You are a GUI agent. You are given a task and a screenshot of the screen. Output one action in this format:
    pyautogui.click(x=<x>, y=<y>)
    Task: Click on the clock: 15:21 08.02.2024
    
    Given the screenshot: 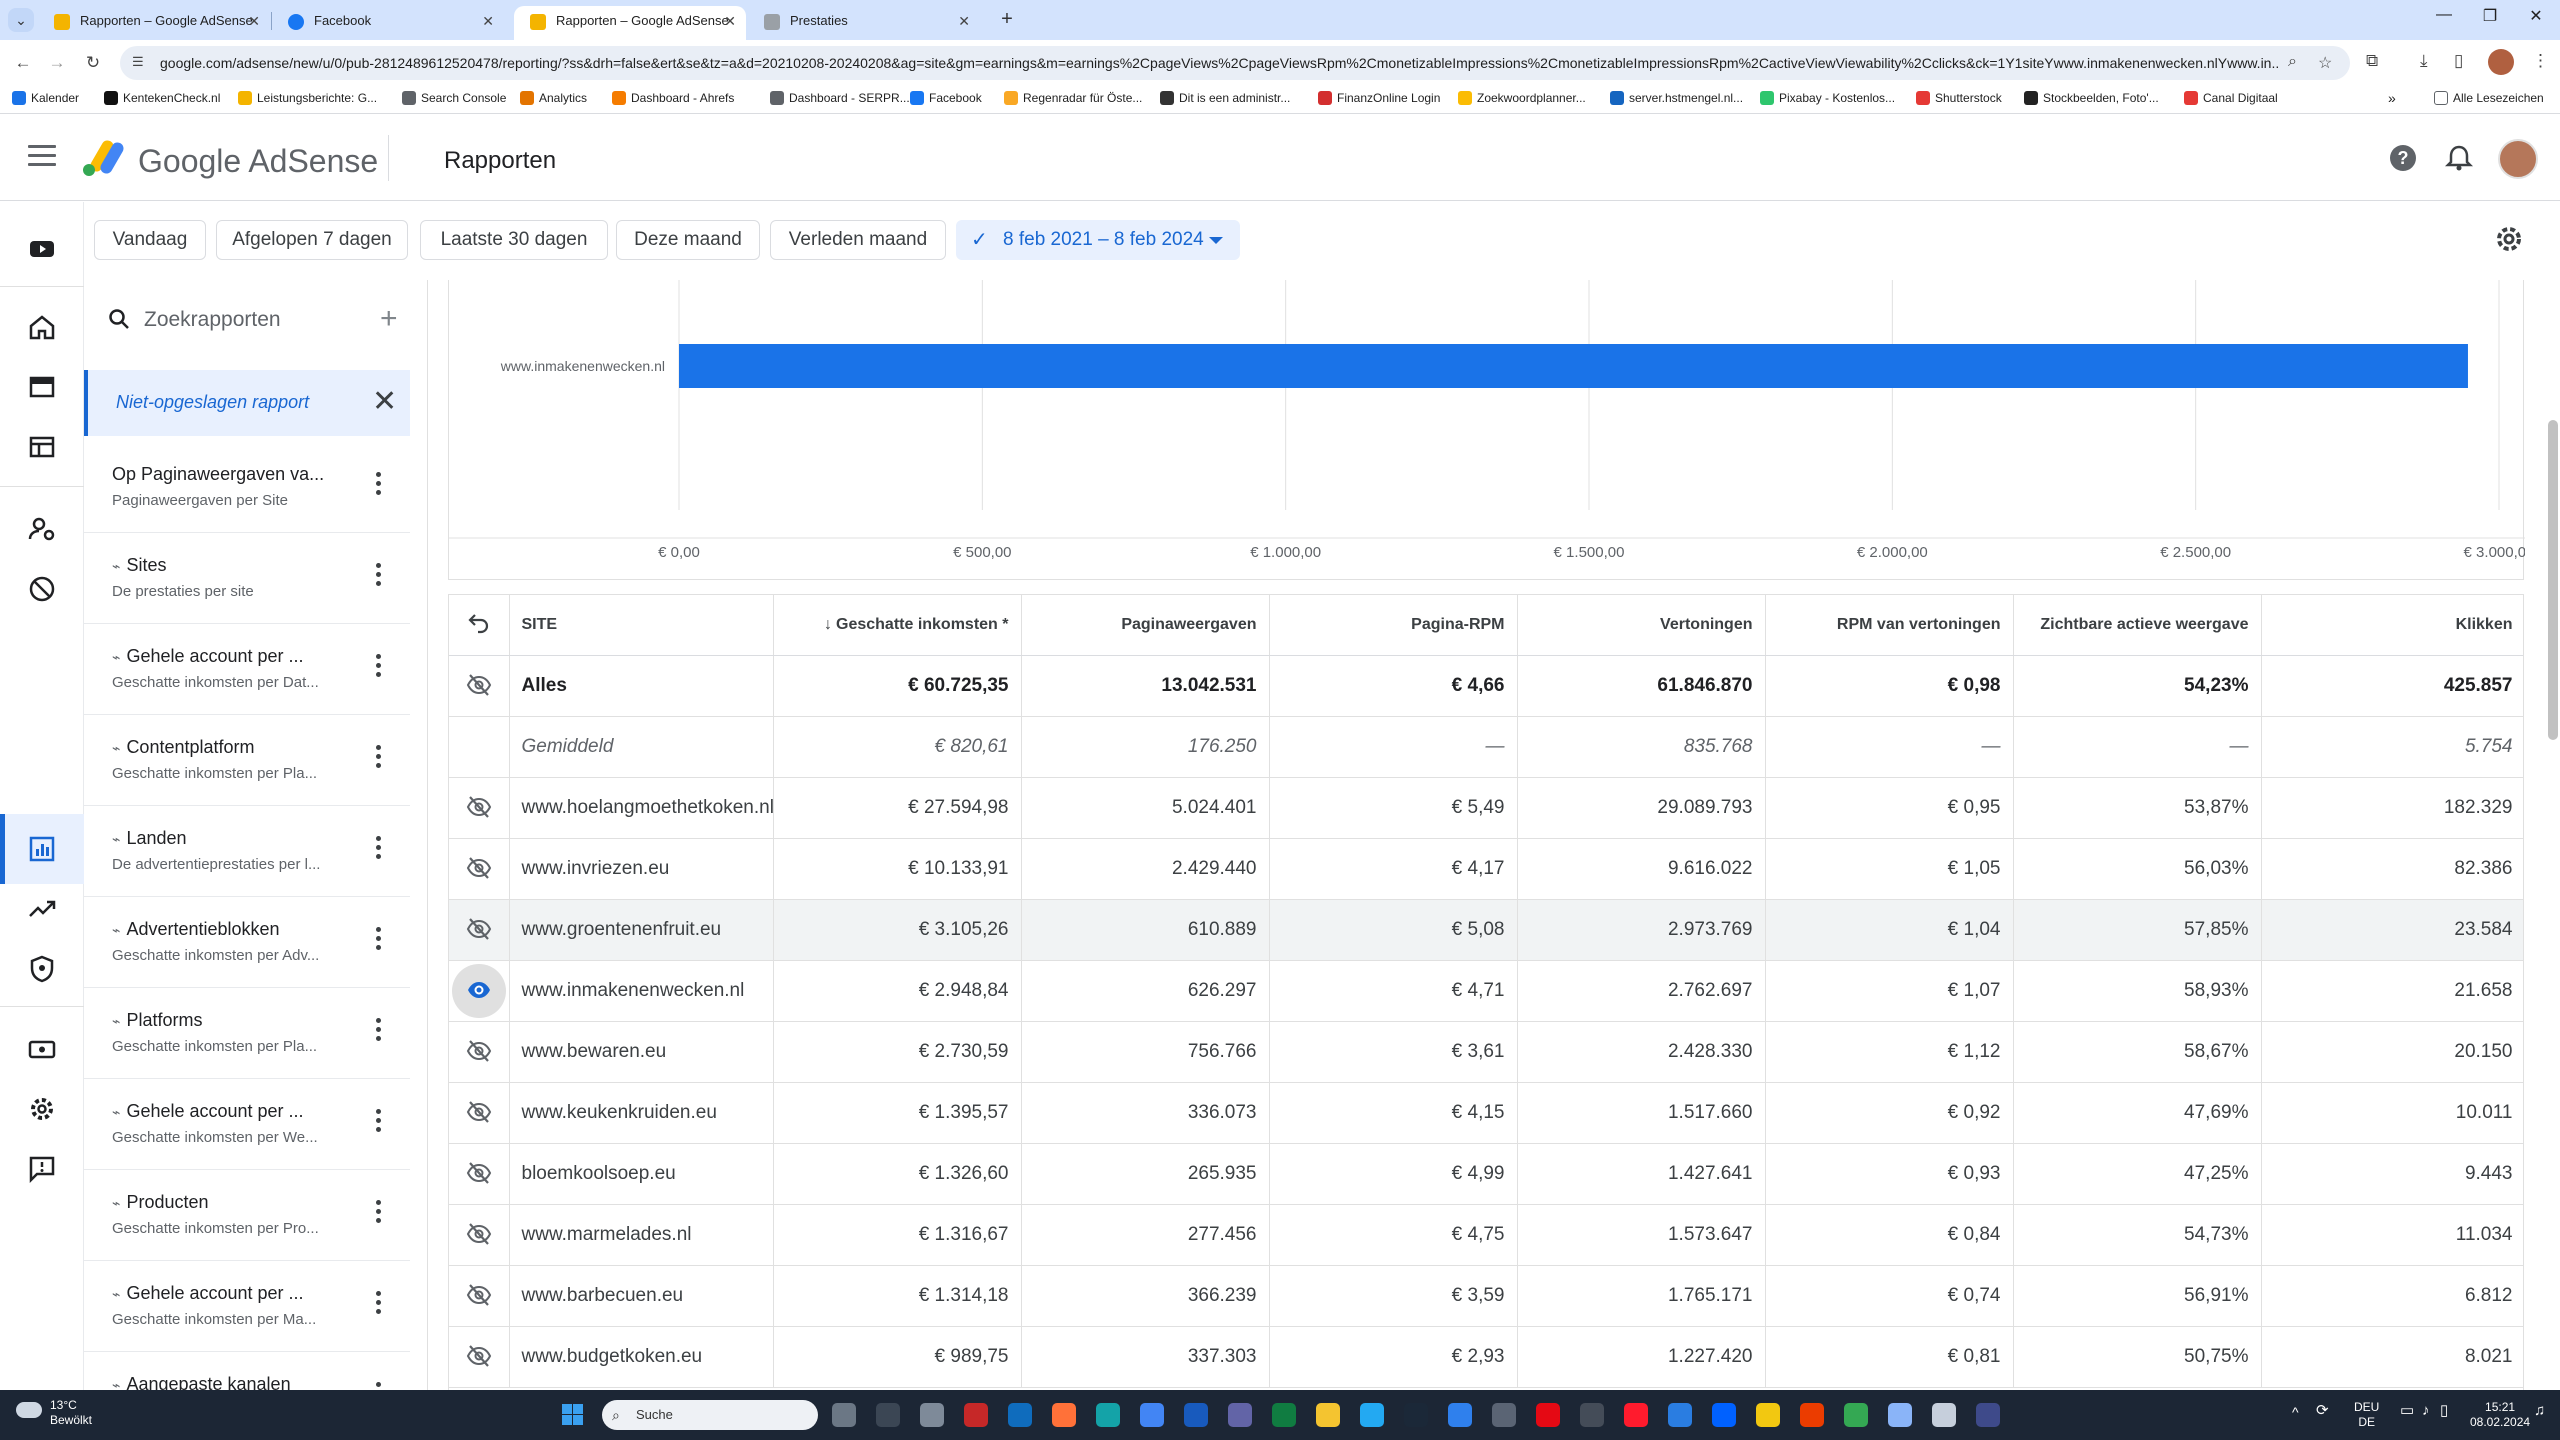 What is the action you would take?
    pyautogui.click(x=2500, y=1415)
    